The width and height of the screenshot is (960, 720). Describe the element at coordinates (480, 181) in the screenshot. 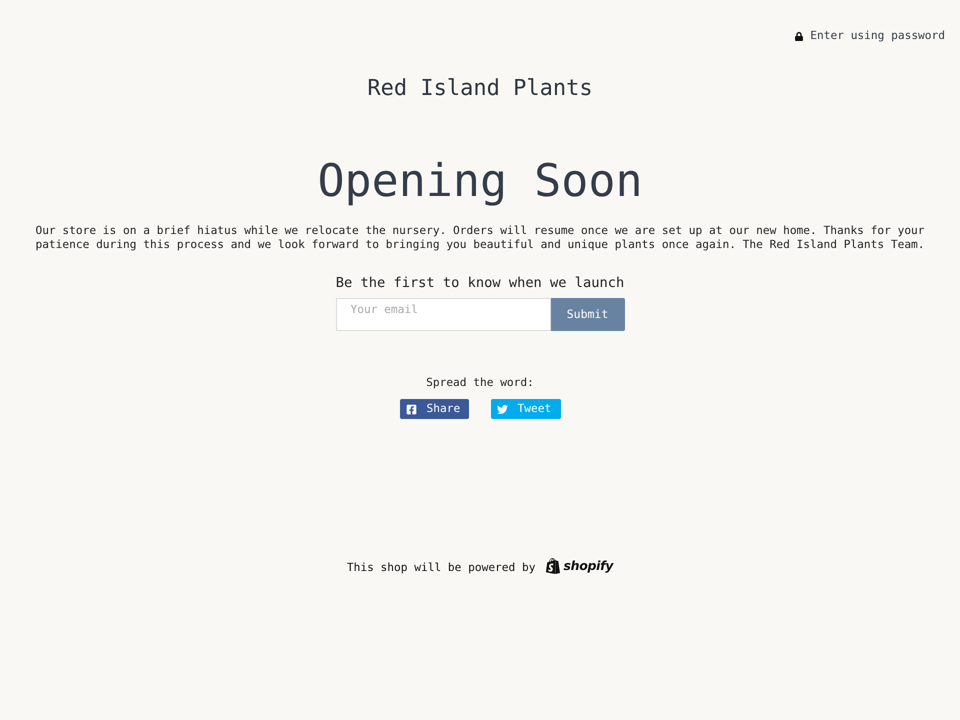

I see `headline: Opening Soon` at that location.